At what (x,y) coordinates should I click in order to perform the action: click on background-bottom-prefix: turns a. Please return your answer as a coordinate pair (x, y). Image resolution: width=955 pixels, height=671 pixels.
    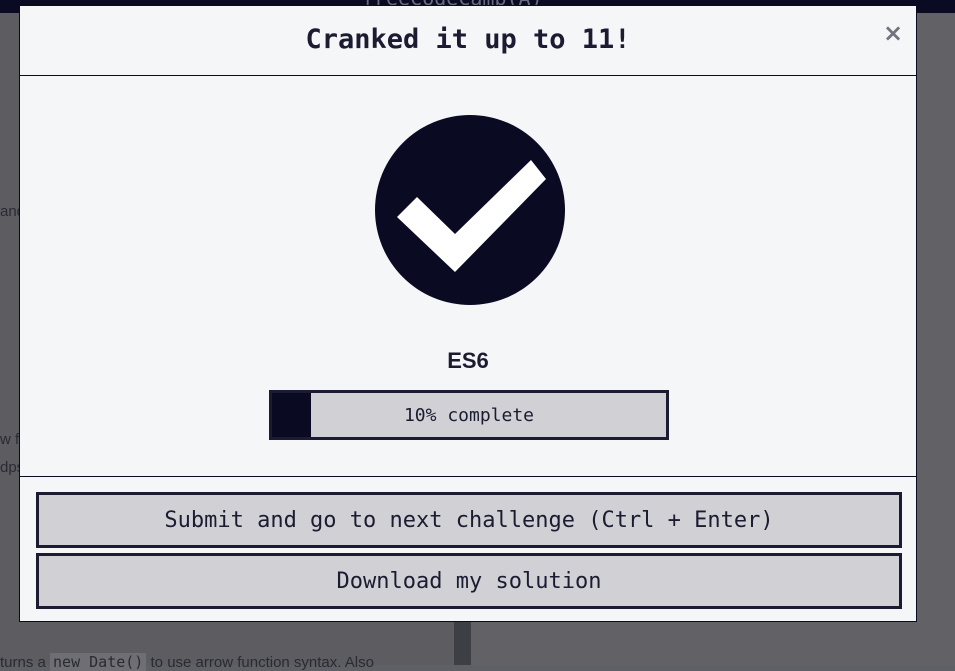
    Looking at the image, I should click on (25, 662).